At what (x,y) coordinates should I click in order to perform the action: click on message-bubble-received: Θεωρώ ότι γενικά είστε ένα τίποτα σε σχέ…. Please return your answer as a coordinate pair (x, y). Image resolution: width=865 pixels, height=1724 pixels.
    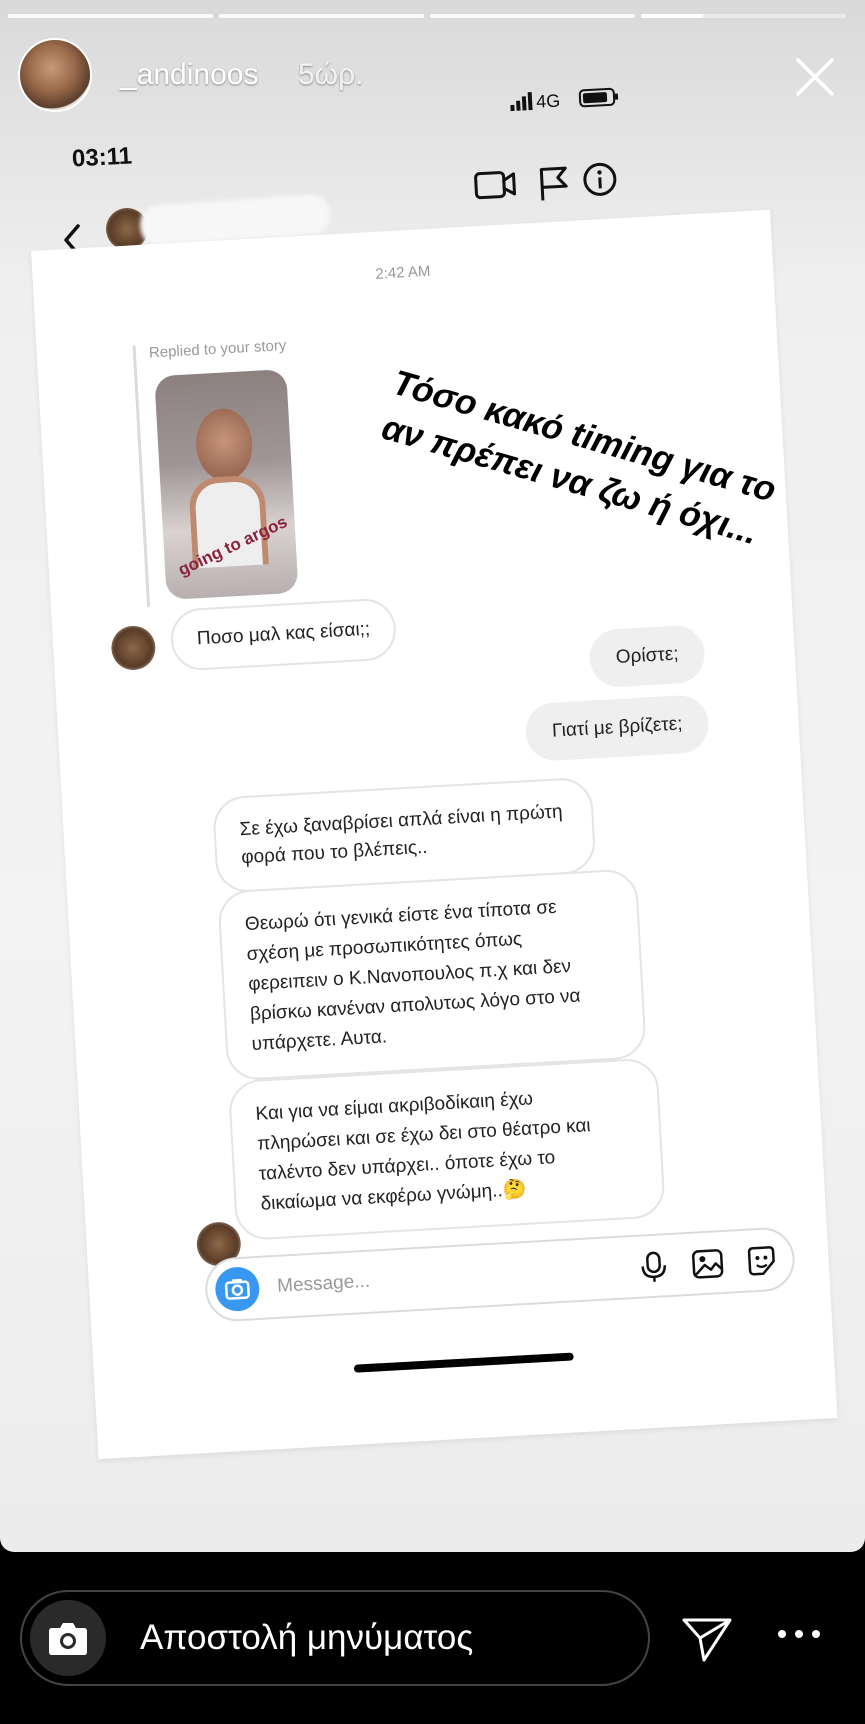
    Looking at the image, I should click on (432, 975).